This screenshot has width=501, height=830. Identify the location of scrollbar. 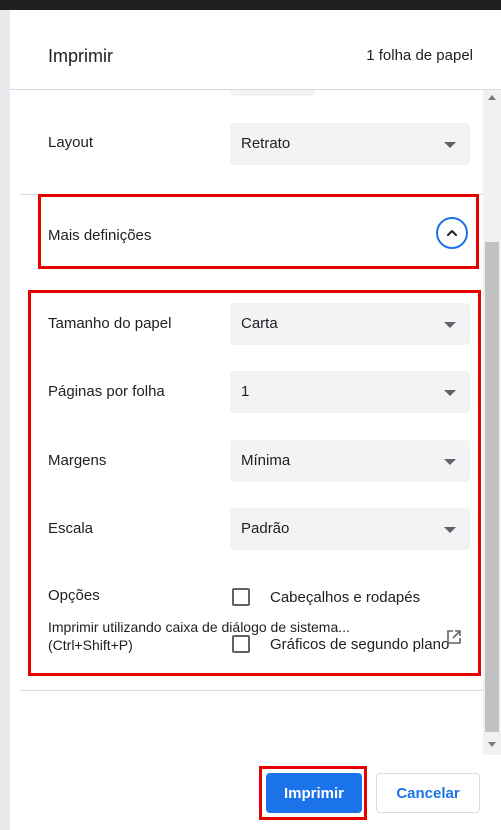
(492, 422).